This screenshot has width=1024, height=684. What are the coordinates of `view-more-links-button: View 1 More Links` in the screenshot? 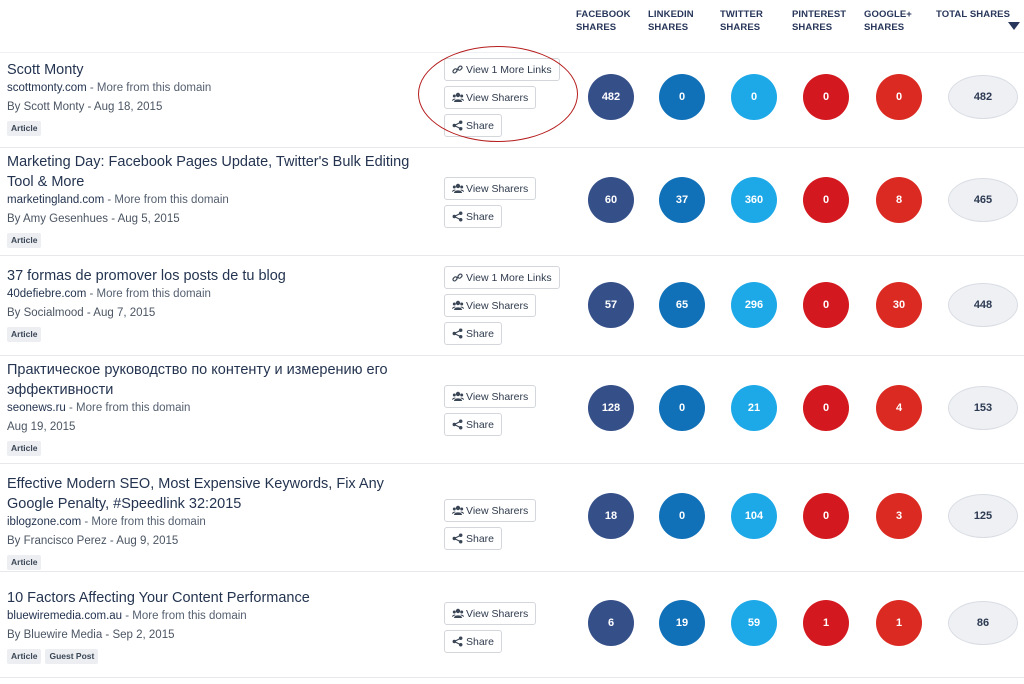 It's located at (502, 277).